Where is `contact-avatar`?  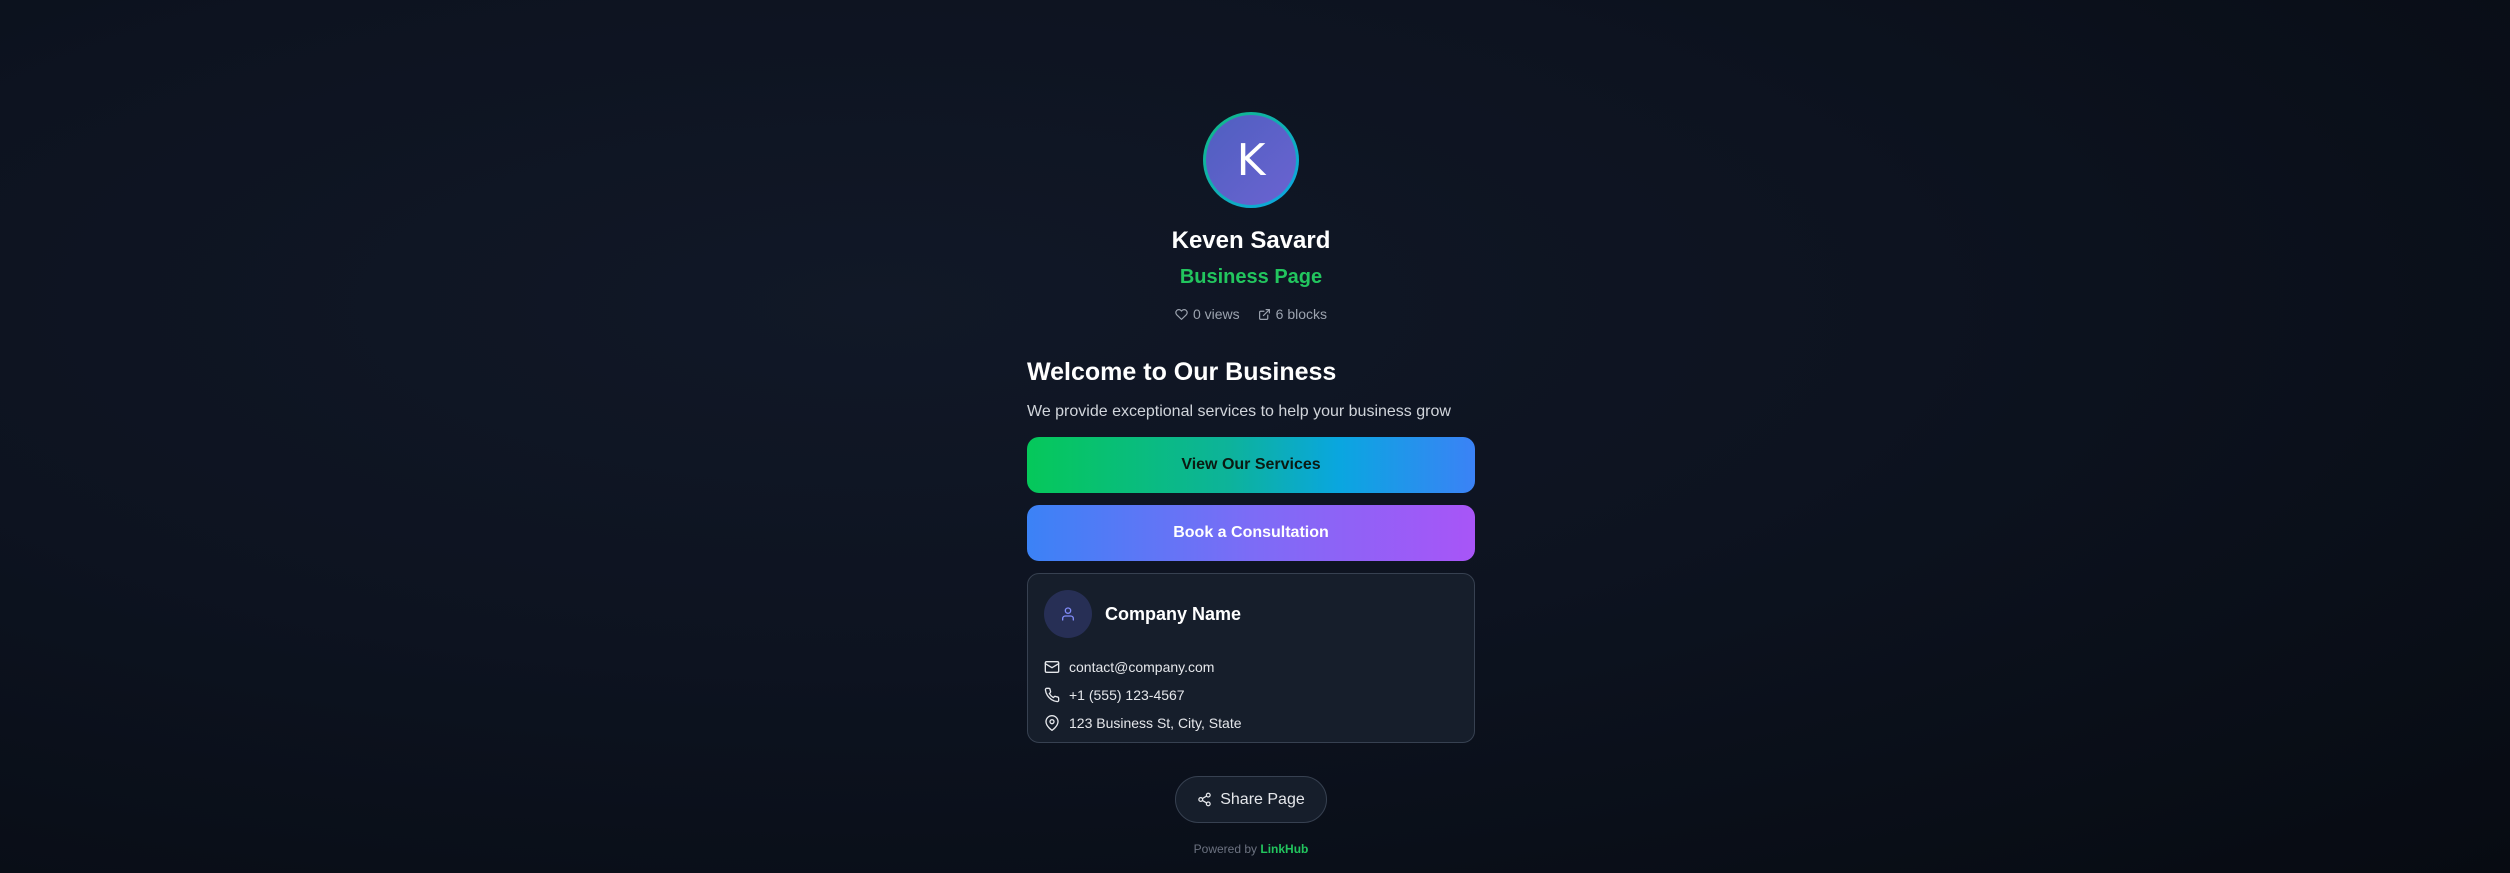
contact-avatar is located at coordinates (1068, 614).